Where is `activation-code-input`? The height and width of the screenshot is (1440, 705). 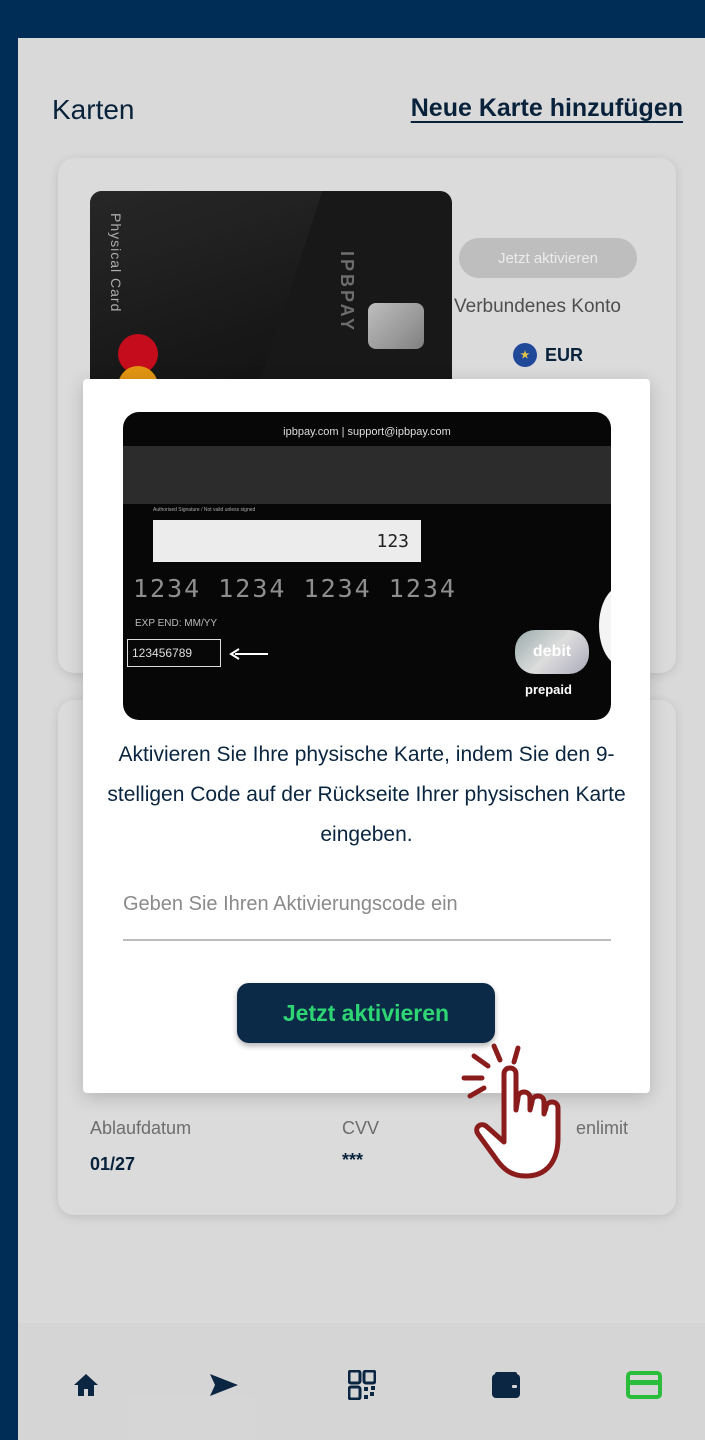 activation-code-input is located at coordinates (367, 905).